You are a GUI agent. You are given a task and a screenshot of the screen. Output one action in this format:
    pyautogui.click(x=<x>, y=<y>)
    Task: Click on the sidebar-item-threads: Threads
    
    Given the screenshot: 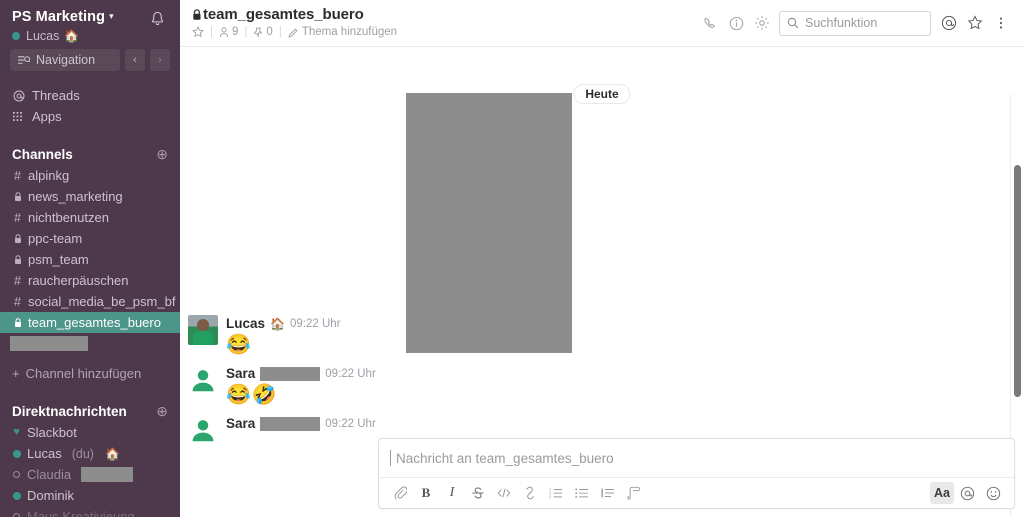 What is the action you would take?
    pyautogui.click(x=90, y=95)
    